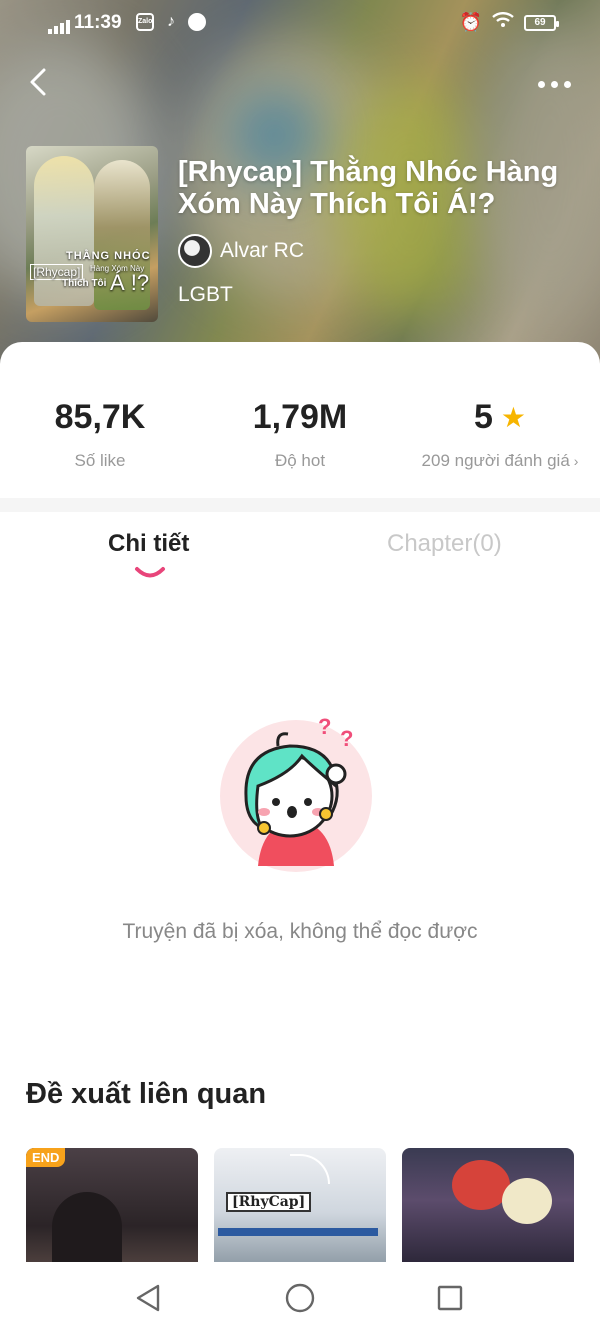 Image resolution: width=600 pixels, height=1333 pixels. I want to click on system-nav-bar, so click(300, 1297).